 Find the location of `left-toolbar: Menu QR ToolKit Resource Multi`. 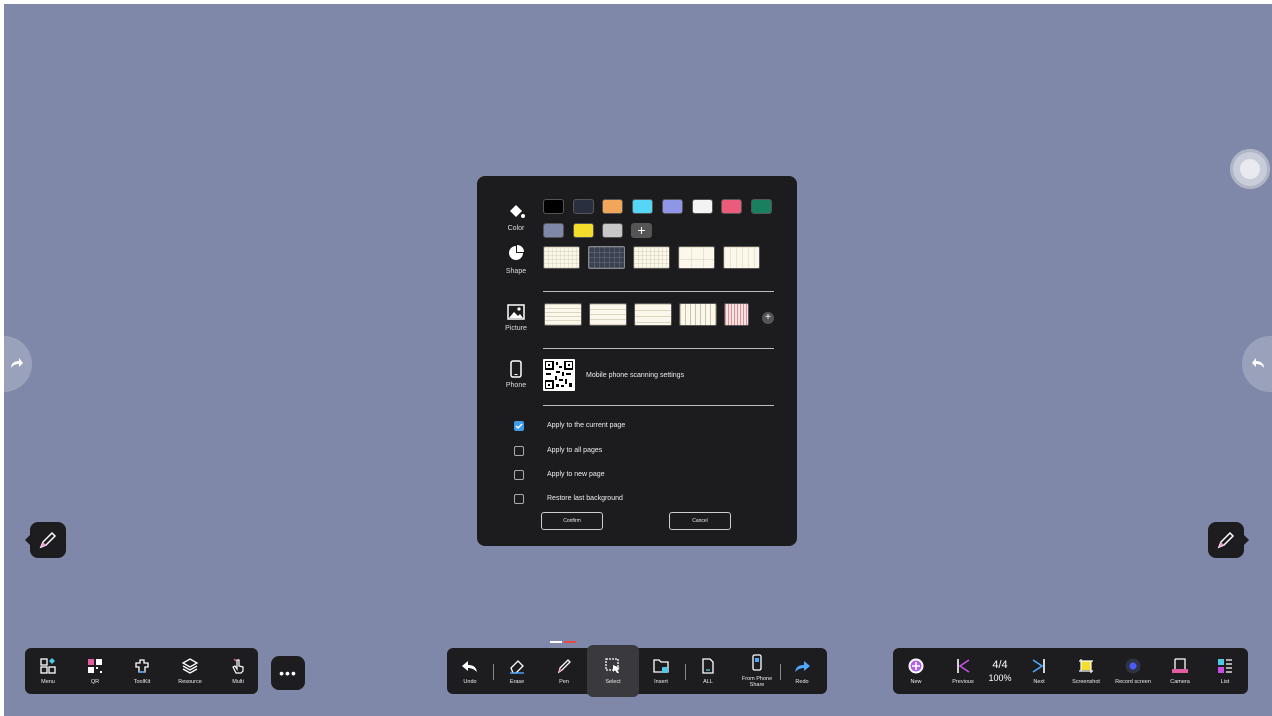

left-toolbar: Menu QR ToolKit Resource Multi is located at coordinates (141, 671).